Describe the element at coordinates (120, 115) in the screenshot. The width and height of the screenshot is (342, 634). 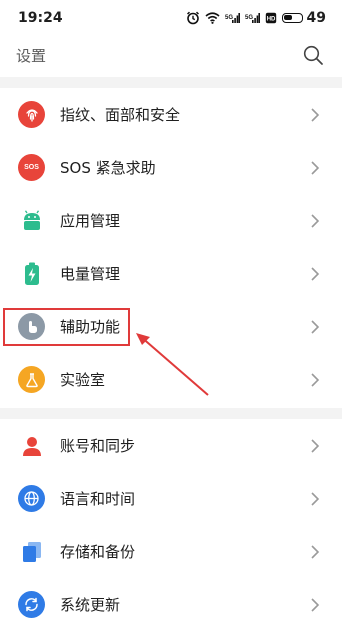
I see `row-label: 指纹、面部和安全` at that location.